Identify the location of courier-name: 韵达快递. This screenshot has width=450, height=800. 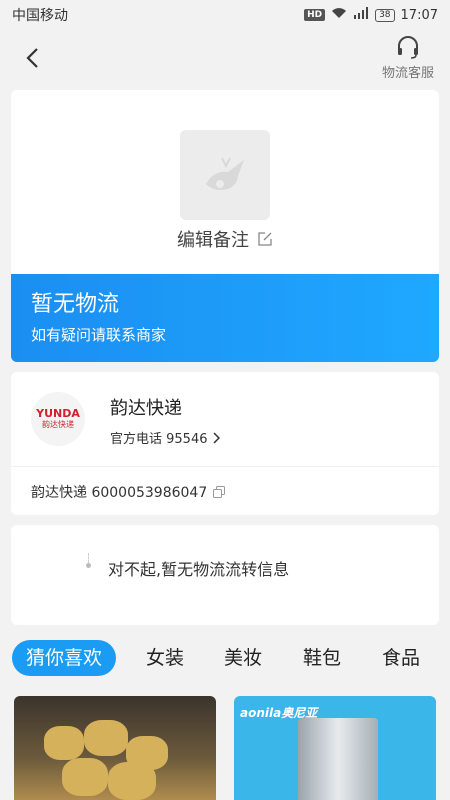
(146, 408).